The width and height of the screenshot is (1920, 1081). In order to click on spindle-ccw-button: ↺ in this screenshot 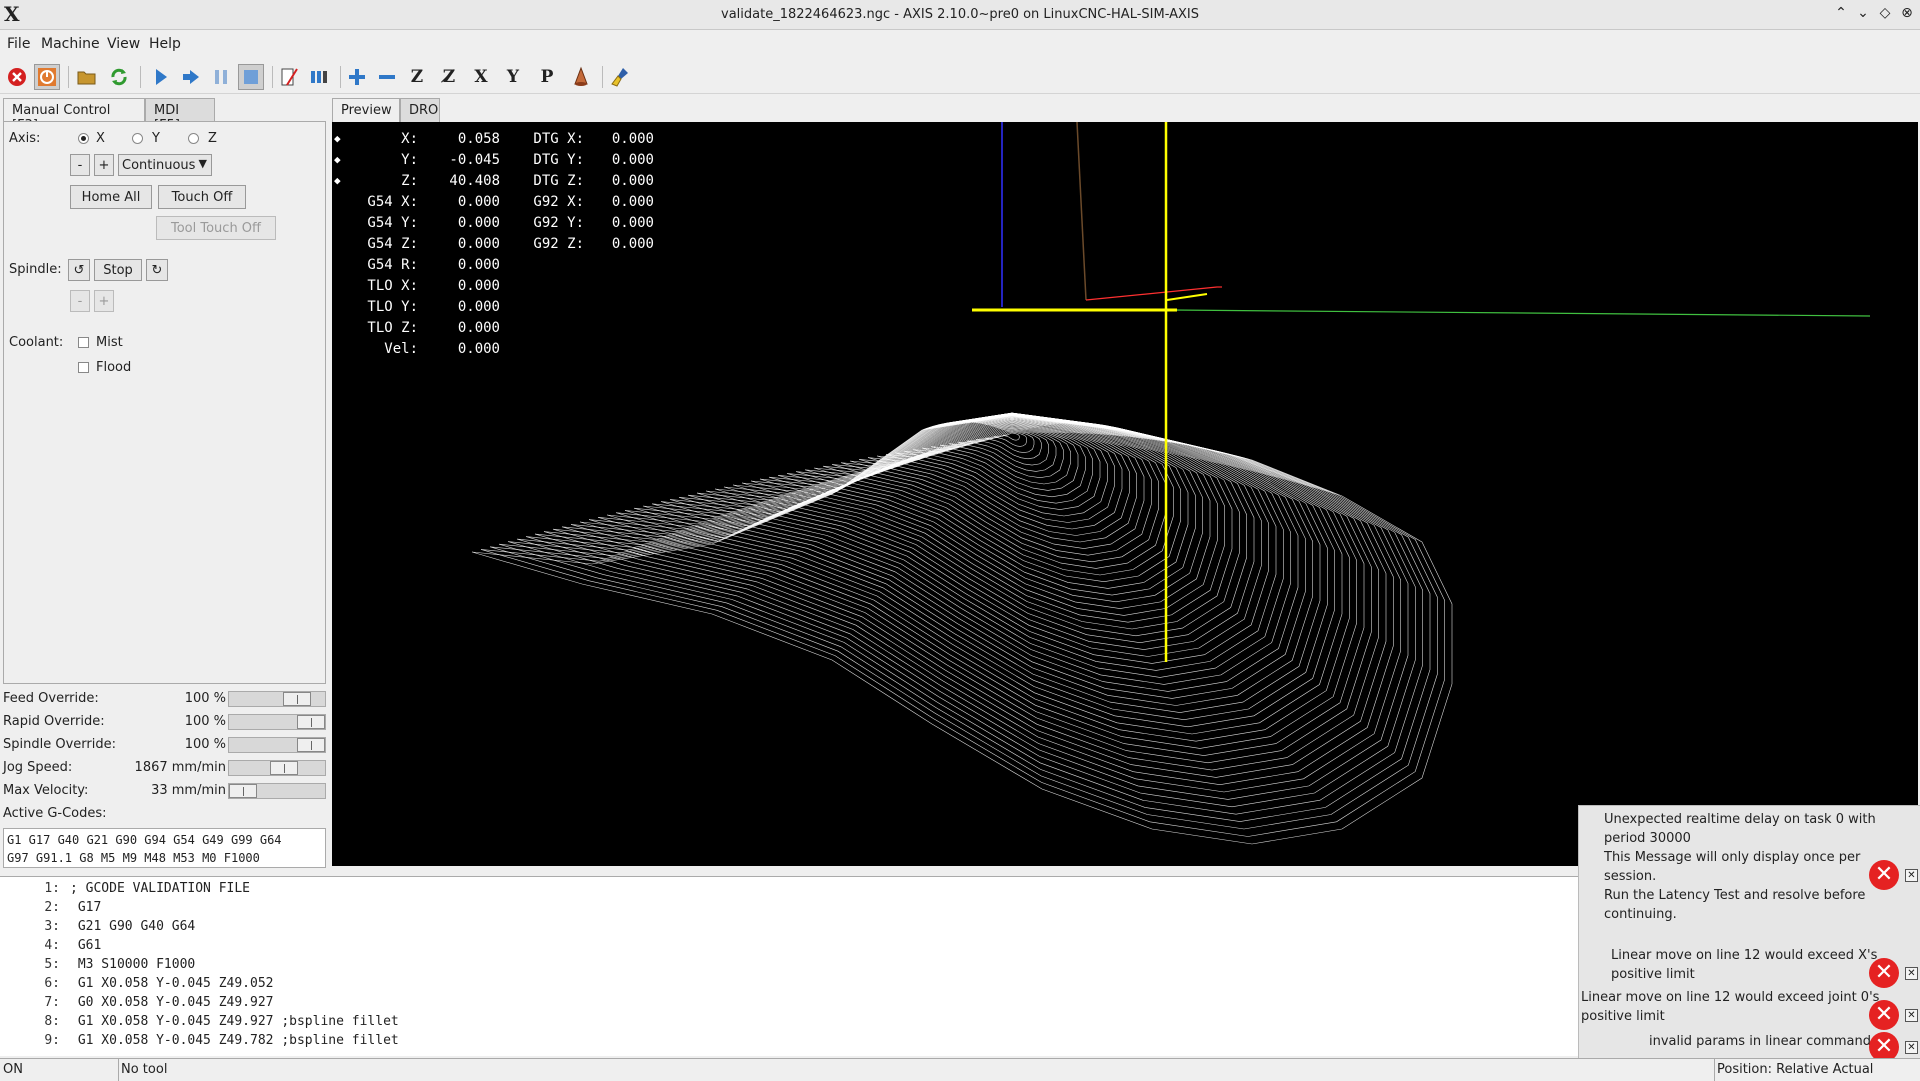, I will do `click(79, 270)`.